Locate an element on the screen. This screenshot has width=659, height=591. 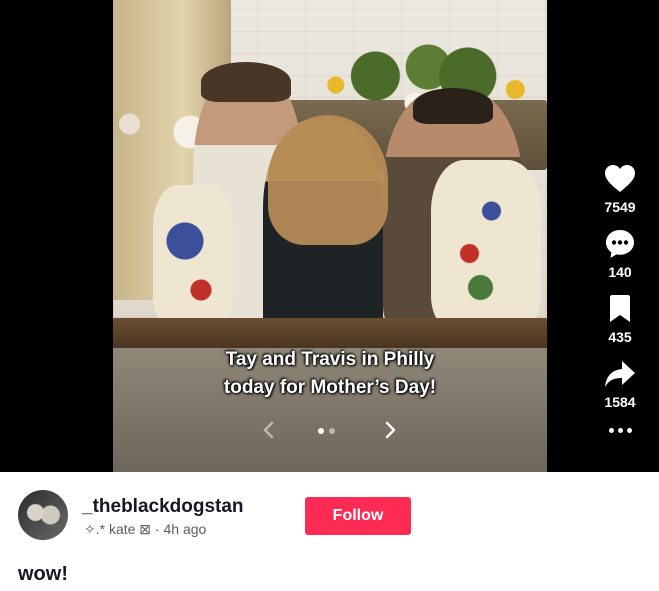
like-button: 7549 is located at coordinates (620, 188).